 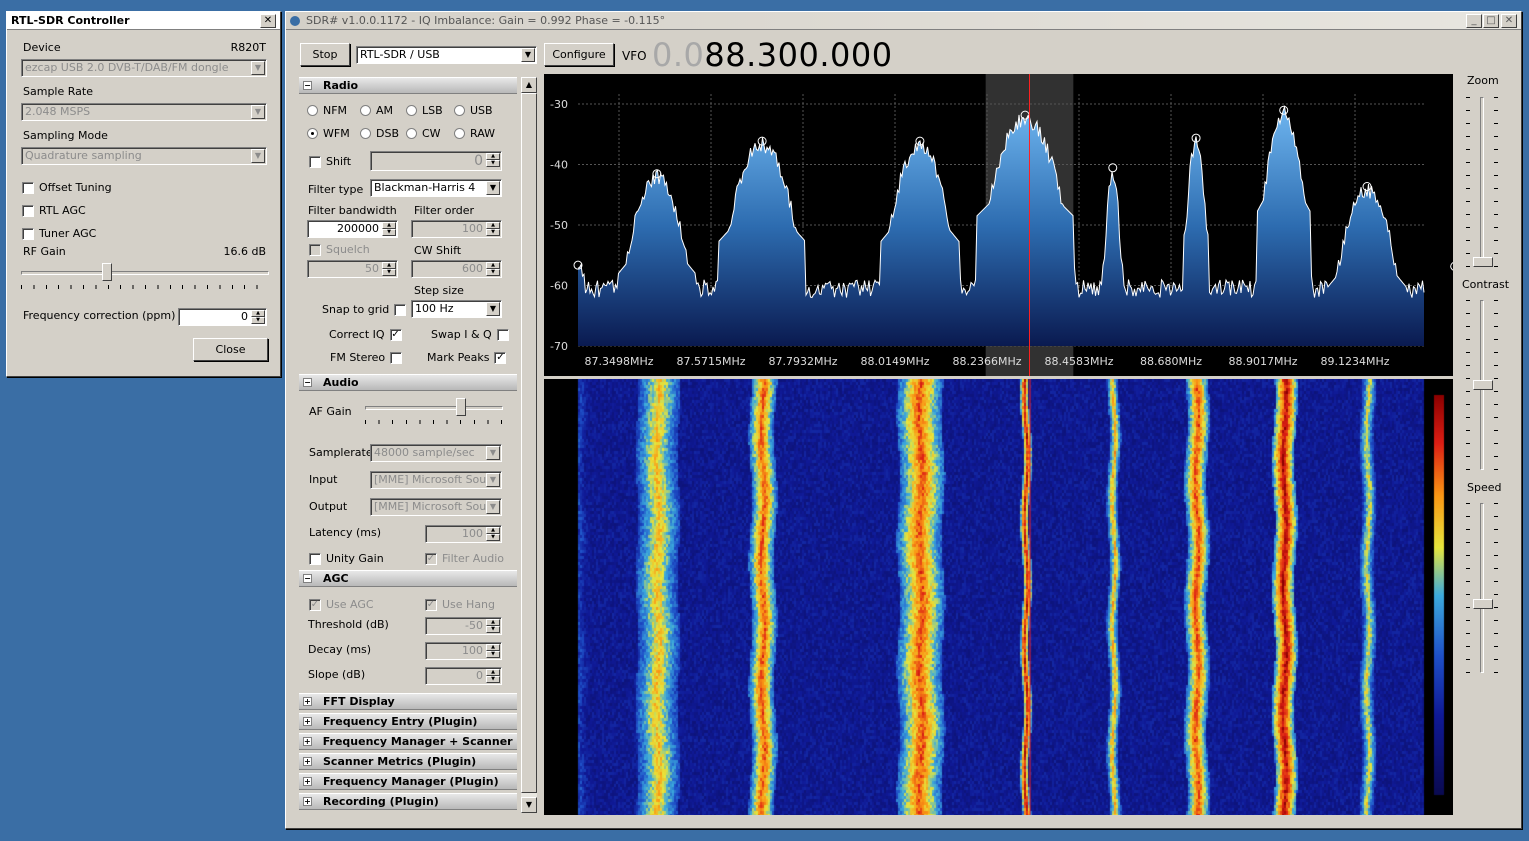 What do you see at coordinates (1483, 262) in the screenshot?
I see `zoom-thumb` at bounding box center [1483, 262].